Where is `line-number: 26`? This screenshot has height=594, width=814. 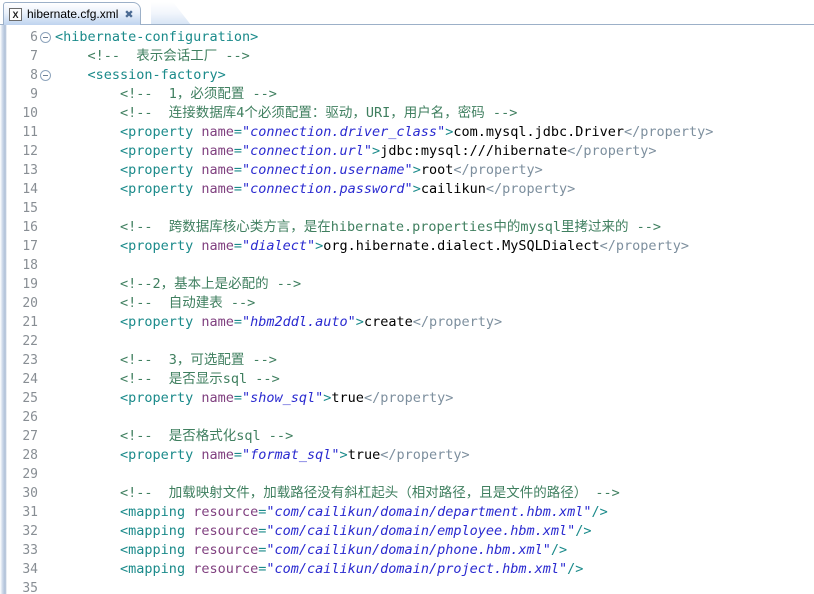 line-number: 26 is located at coordinates (30, 417).